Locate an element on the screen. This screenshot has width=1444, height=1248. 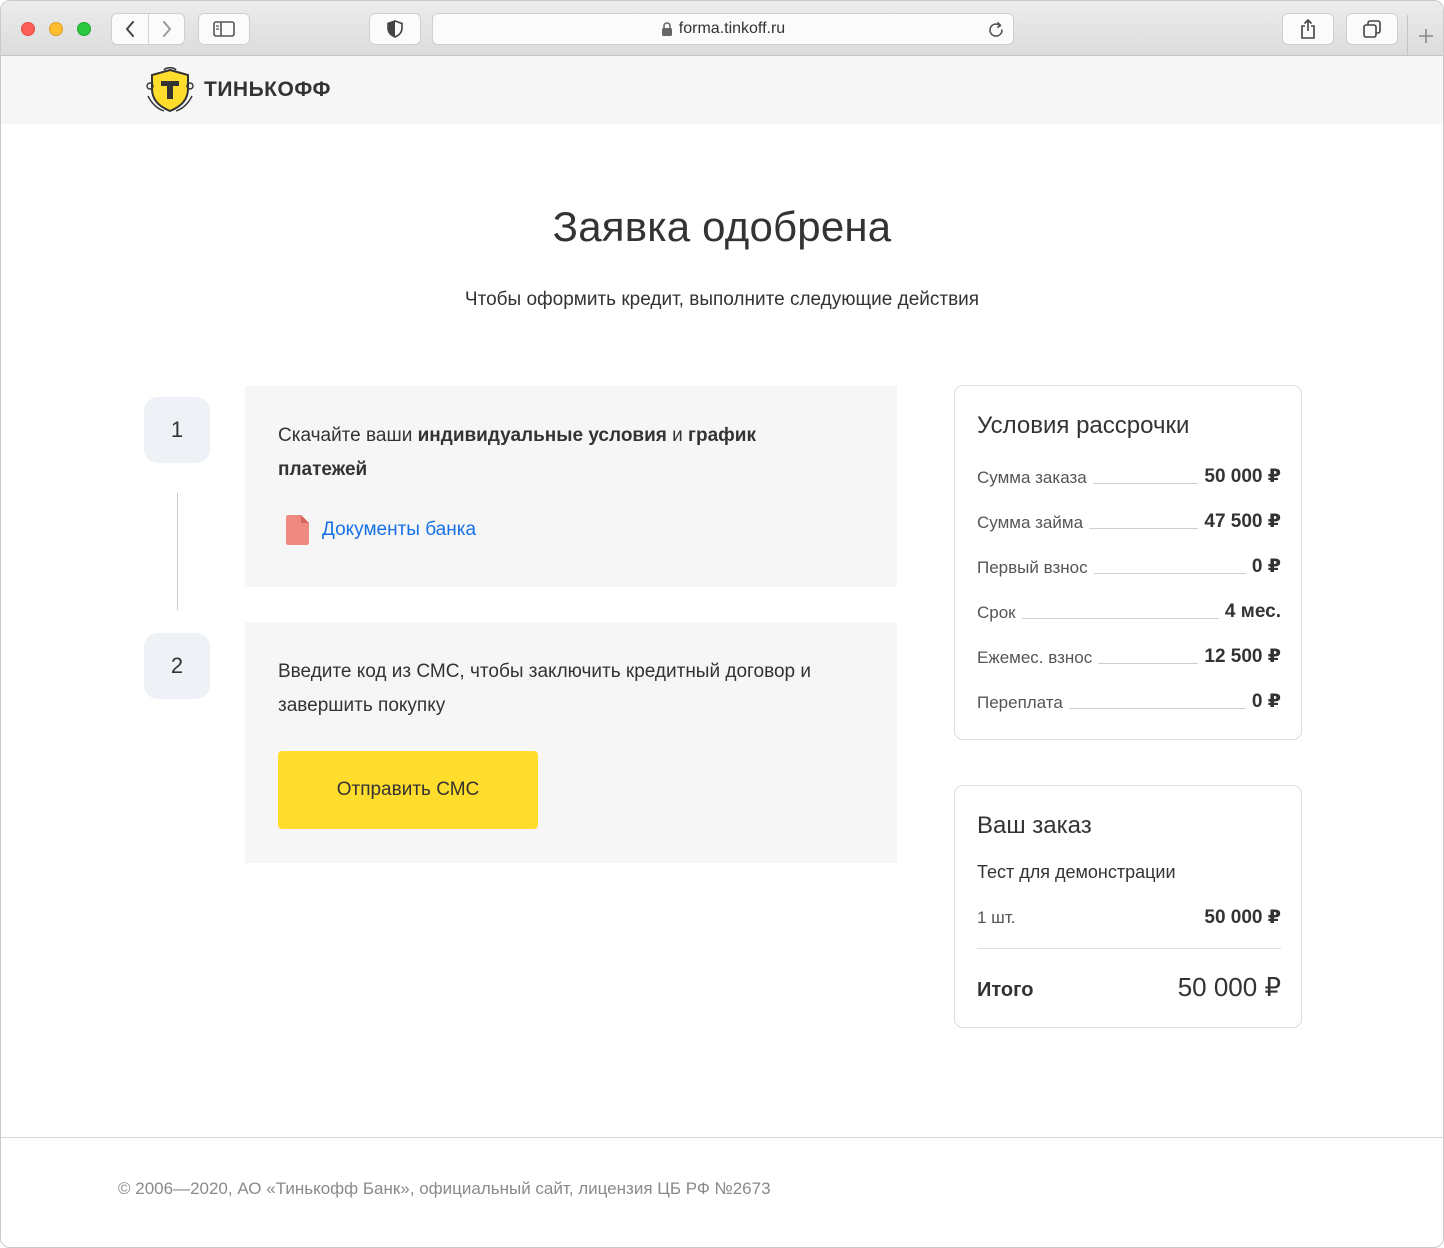
term-row: Ежемес. взнос 12 500 ₽ is located at coordinates (1129, 656).